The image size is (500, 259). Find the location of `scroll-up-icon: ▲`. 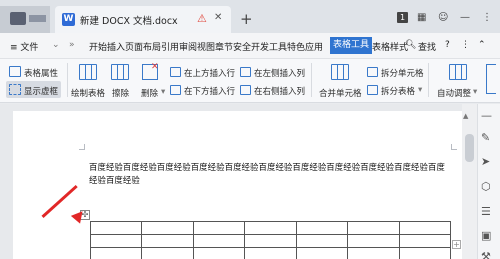

scroll-up-icon: ▲ is located at coordinates (465, 116).